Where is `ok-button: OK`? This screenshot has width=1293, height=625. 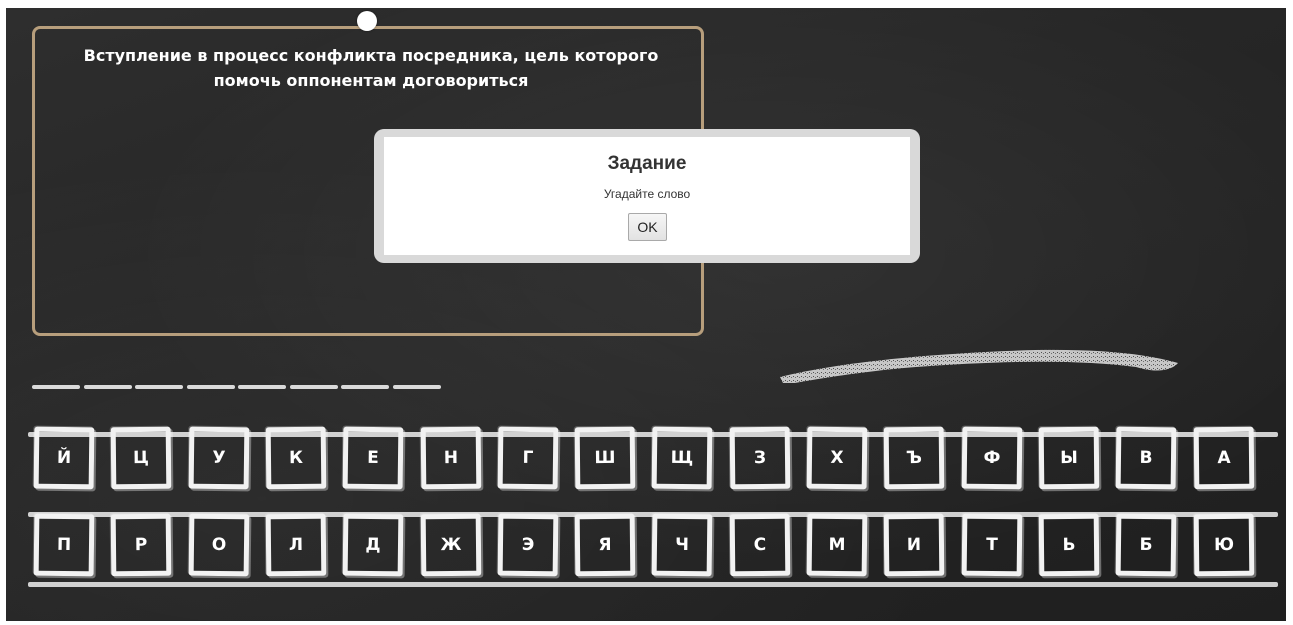 ok-button: OK is located at coordinates (647, 227).